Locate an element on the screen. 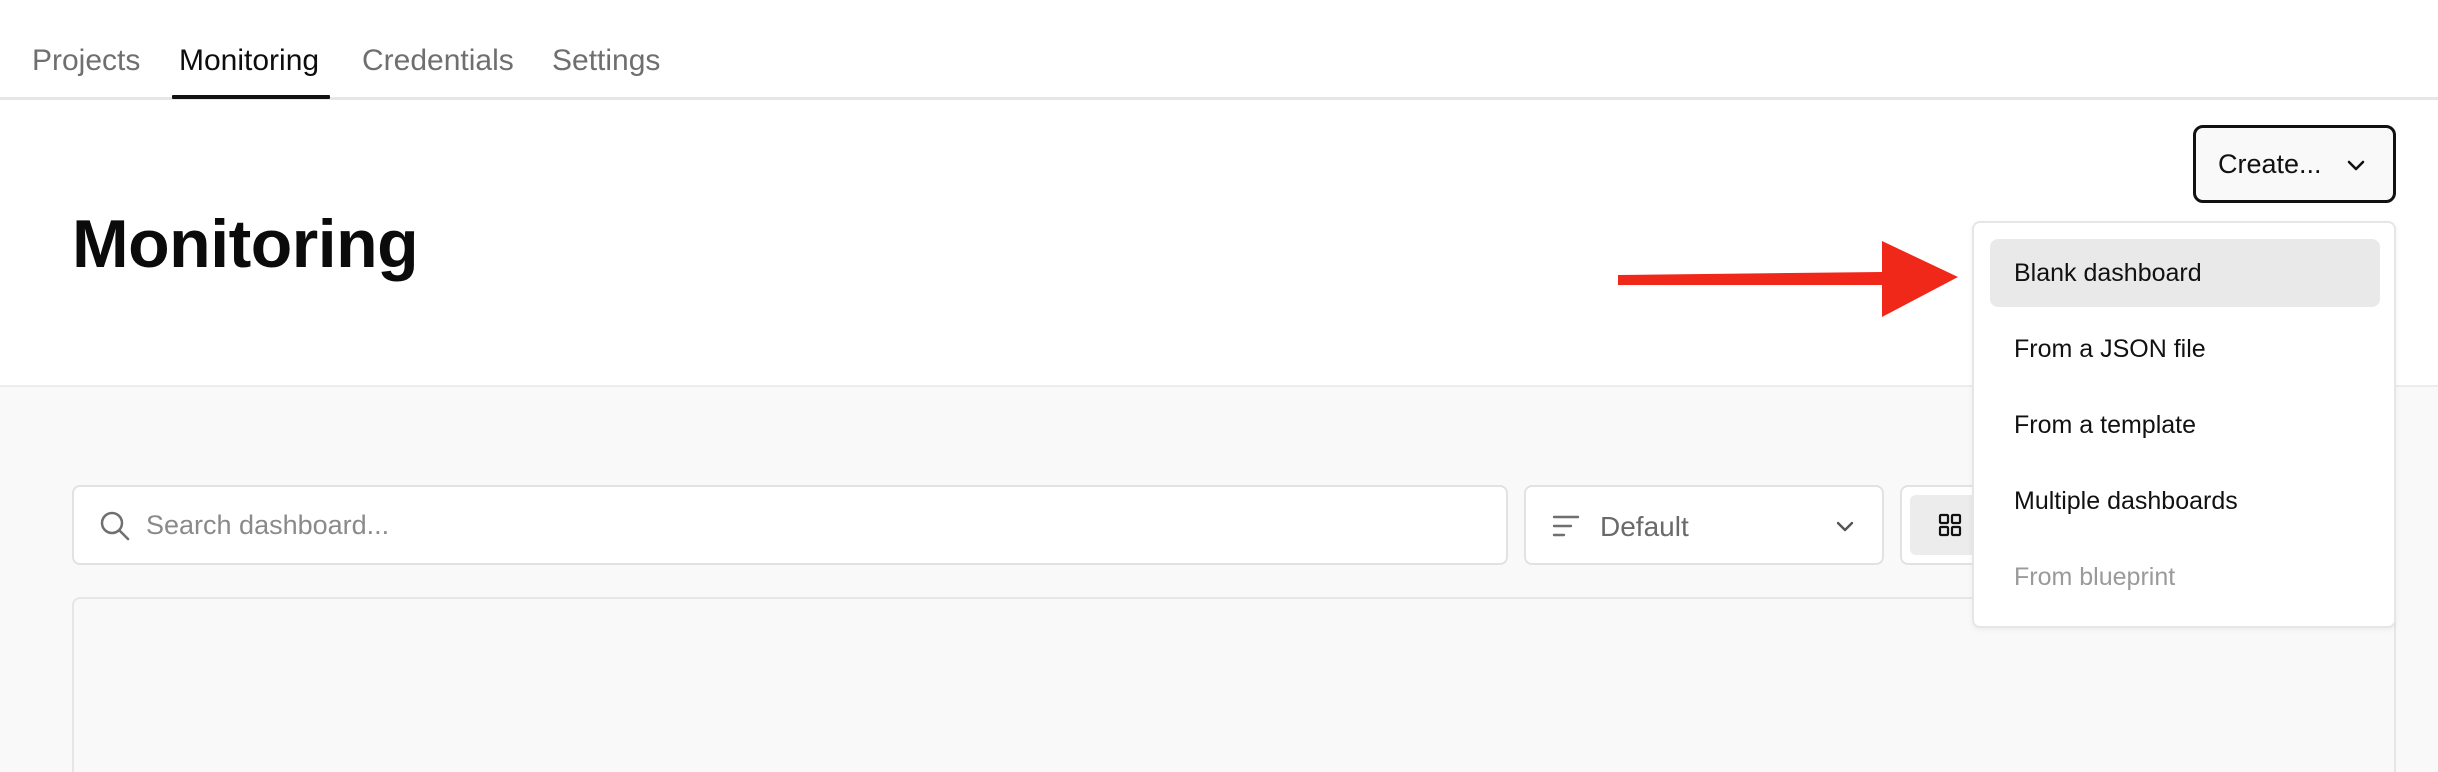  arrow-right-icon is located at coordinates (1788, 279).